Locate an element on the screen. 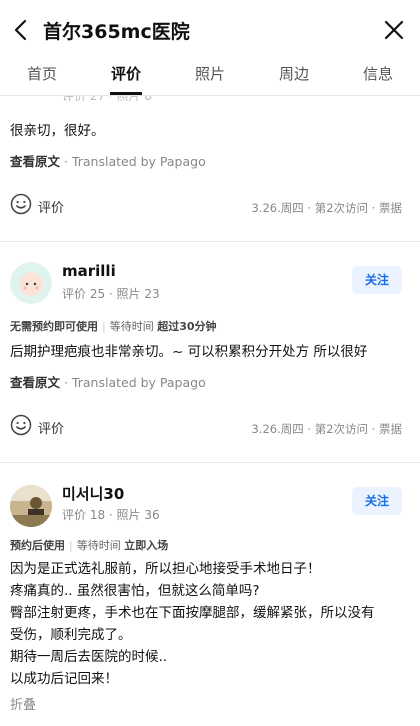 The width and height of the screenshot is (420, 726). tab-nearby: 周边 is located at coordinates (294, 76).